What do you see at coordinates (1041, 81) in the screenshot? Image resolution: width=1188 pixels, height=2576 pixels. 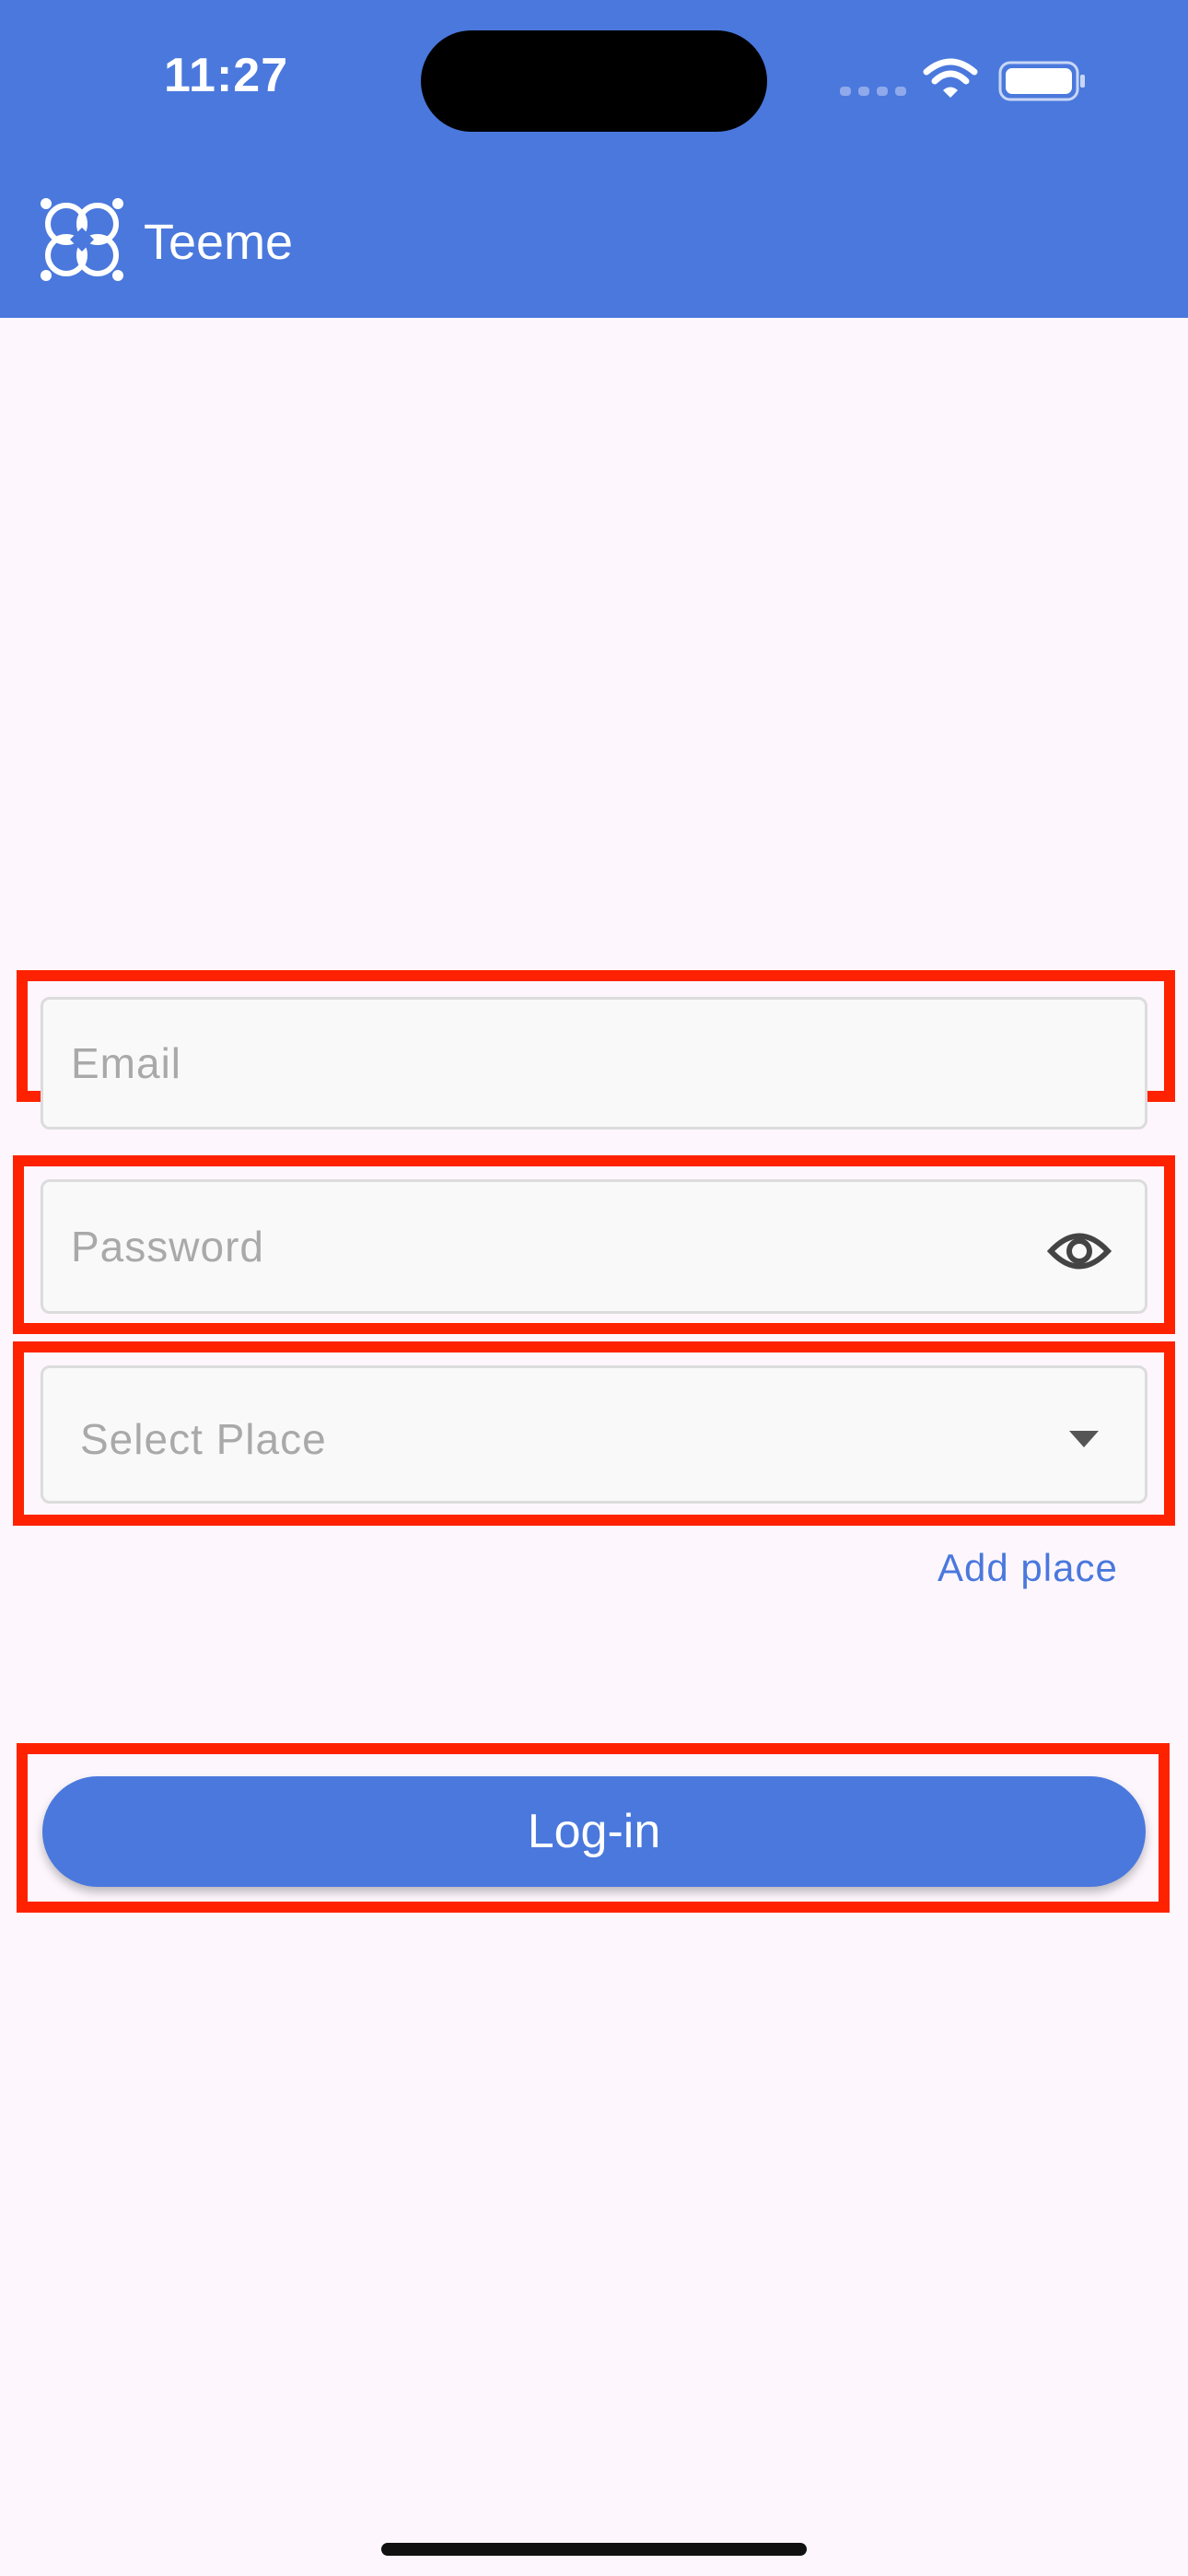 I see `battery-icon` at bounding box center [1041, 81].